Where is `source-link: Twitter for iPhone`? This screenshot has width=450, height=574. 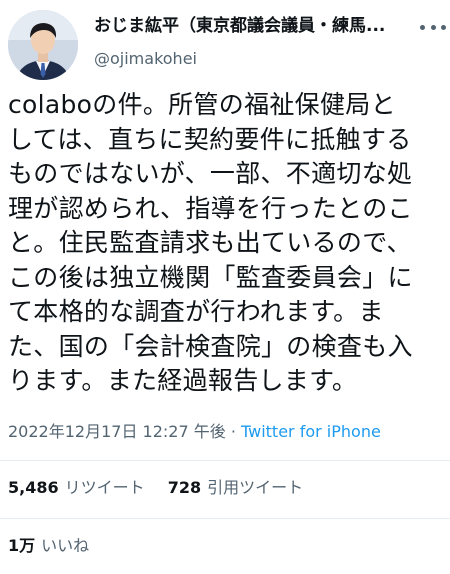
source-link: Twitter for iPhone is located at coordinates (311, 431).